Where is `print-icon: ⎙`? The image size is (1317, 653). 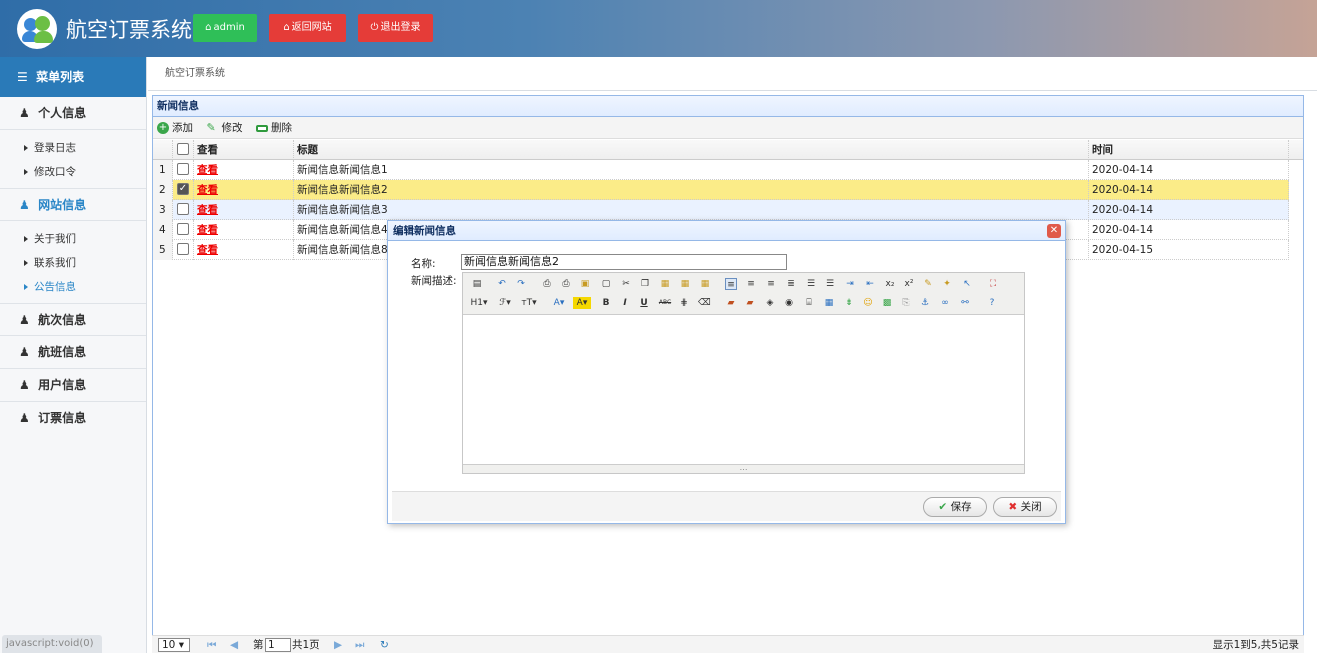
print-icon: ⎙ is located at coordinates (566, 284).